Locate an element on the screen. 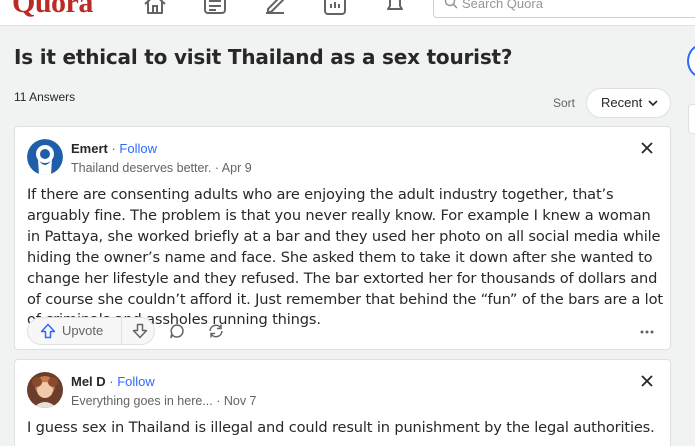  search-placeholder: Search Quora is located at coordinates (502, 5).